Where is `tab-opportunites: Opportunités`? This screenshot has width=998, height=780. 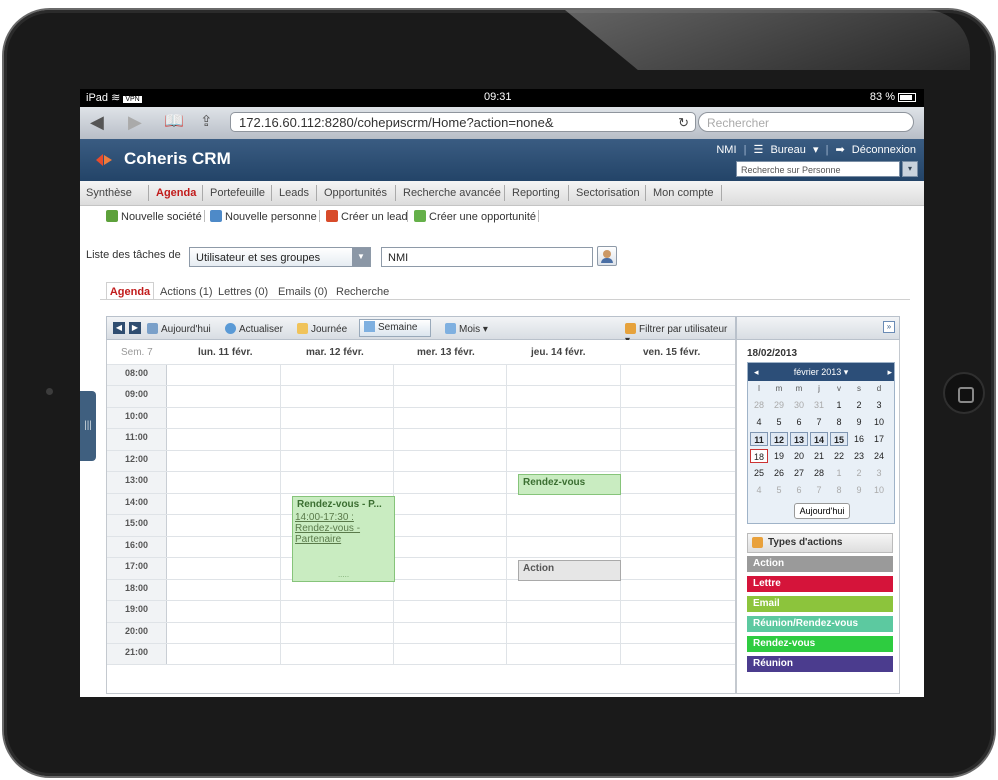
tab-opportunites: Opportunités is located at coordinates (355, 193).